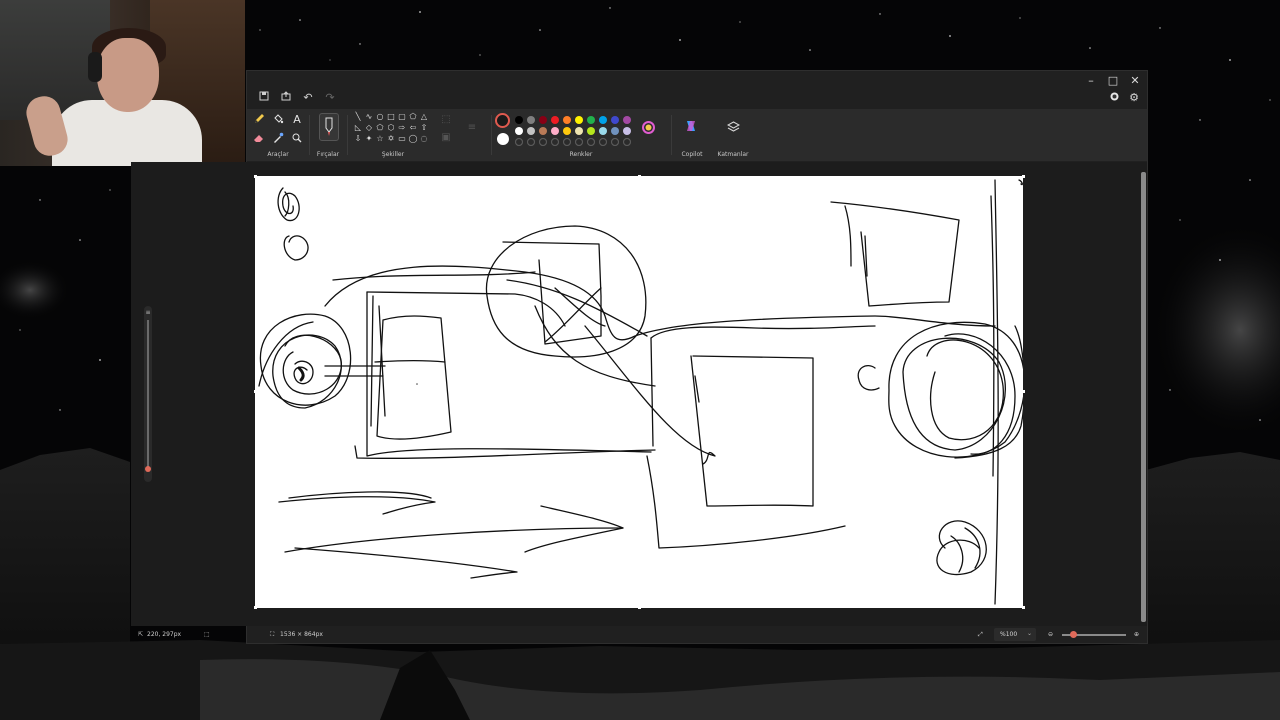 Image resolution: width=1280 pixels, height=720 pixels. What do you see at coordinates (503, 139) in the screenshot?
I see `secondary-color-swatch` at bounding box center [503, 139].